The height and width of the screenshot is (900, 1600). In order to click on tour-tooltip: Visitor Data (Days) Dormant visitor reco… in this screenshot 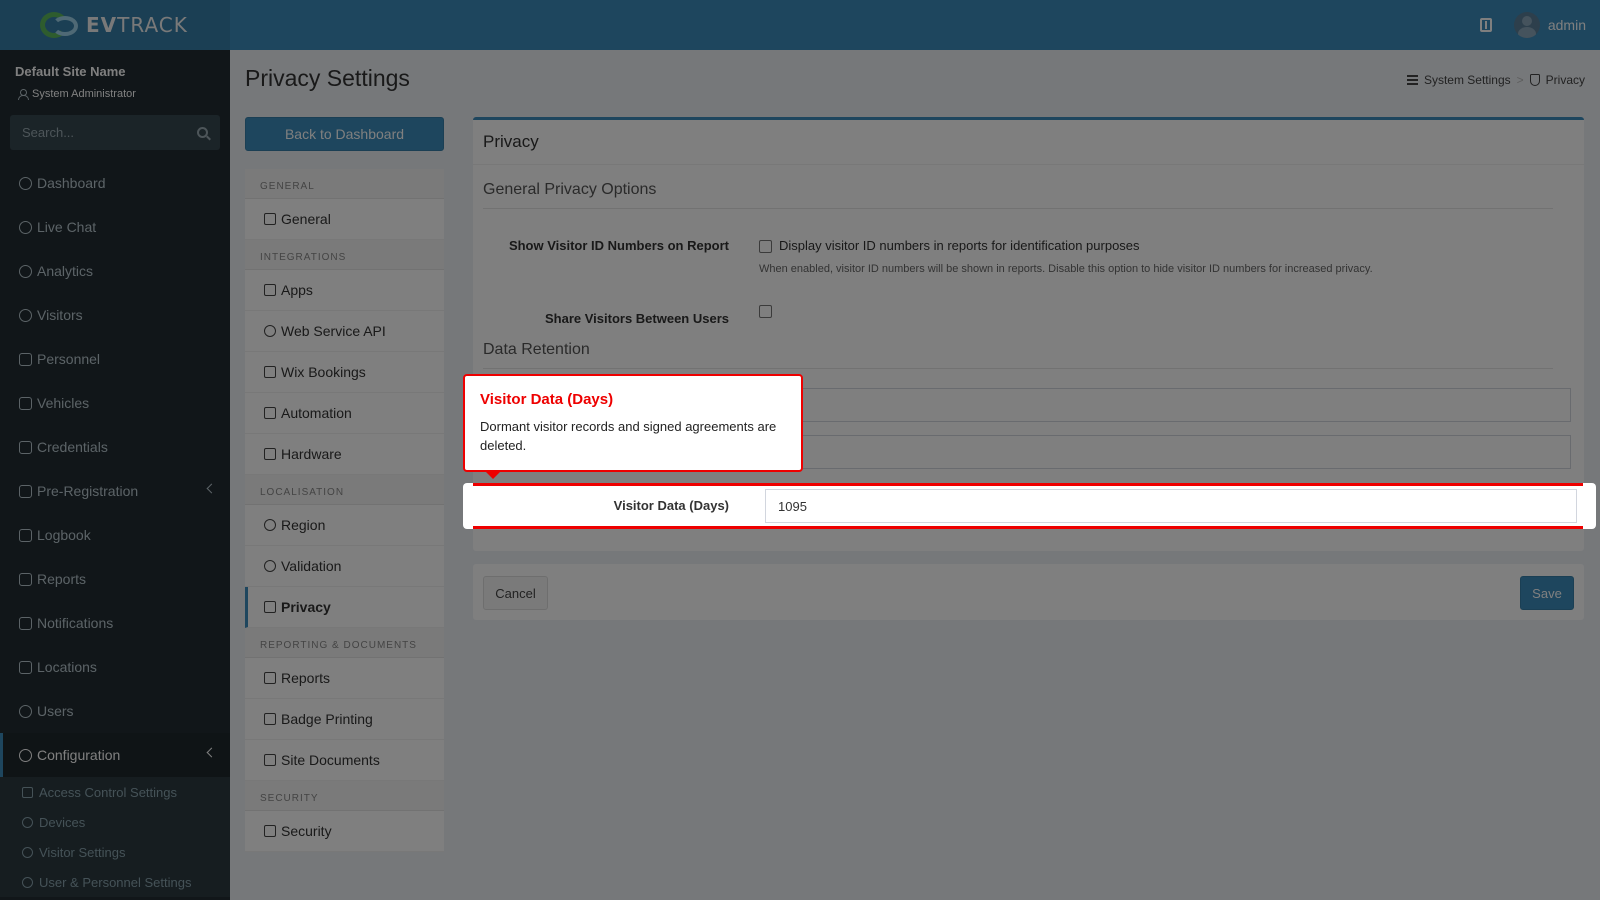, I will do `click(633, 426)`.